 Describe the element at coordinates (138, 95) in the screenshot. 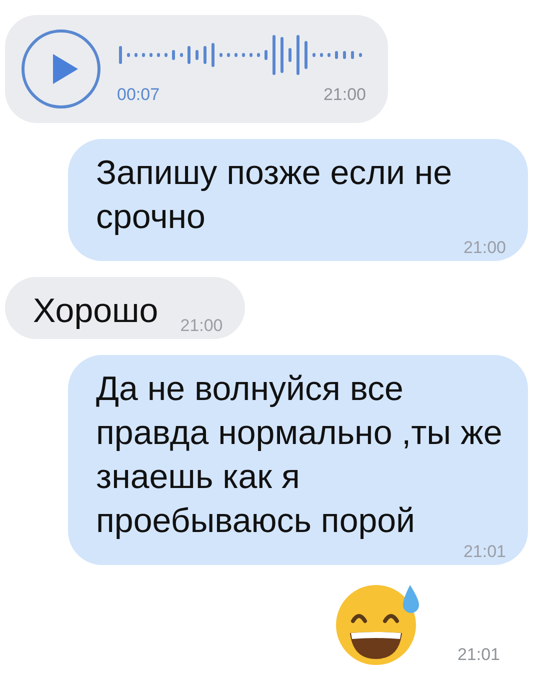

I see `voice-duration: 00:07` at that location.